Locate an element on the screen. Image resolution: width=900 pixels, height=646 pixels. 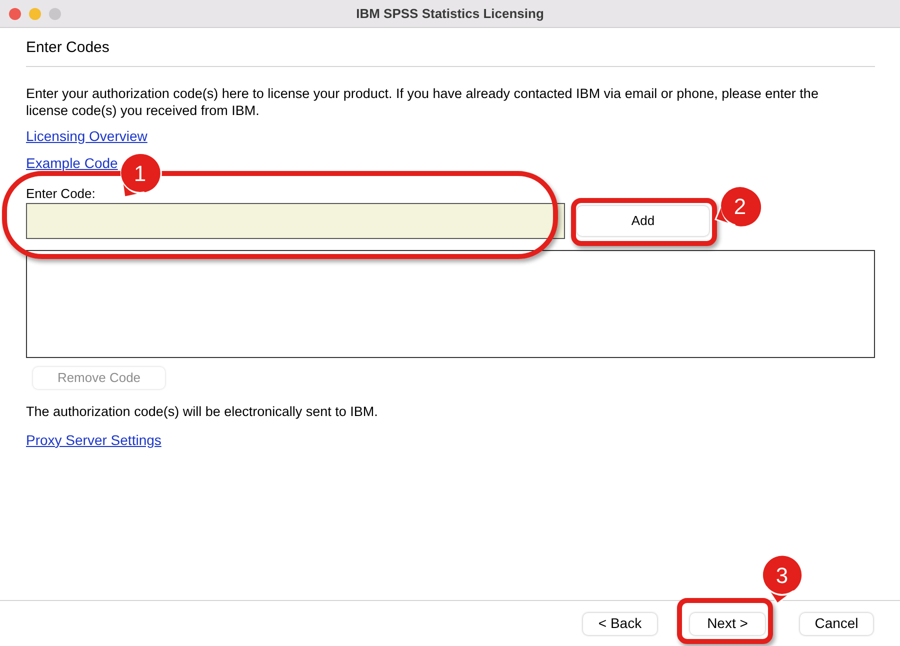
minimize-icon is located at coordinates (35, 14).